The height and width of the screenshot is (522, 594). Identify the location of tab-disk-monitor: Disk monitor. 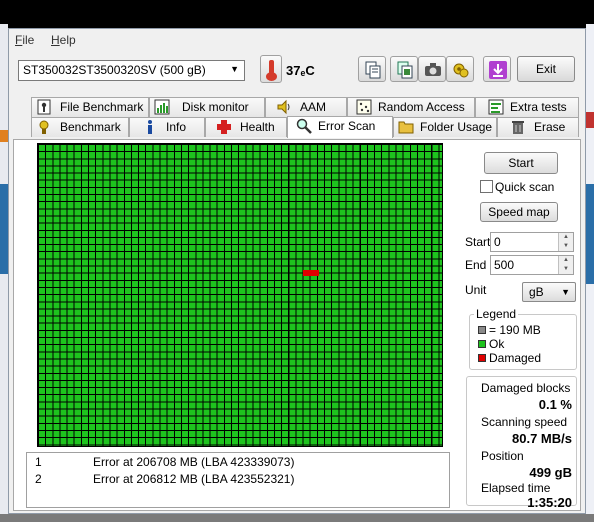
(207, 107).